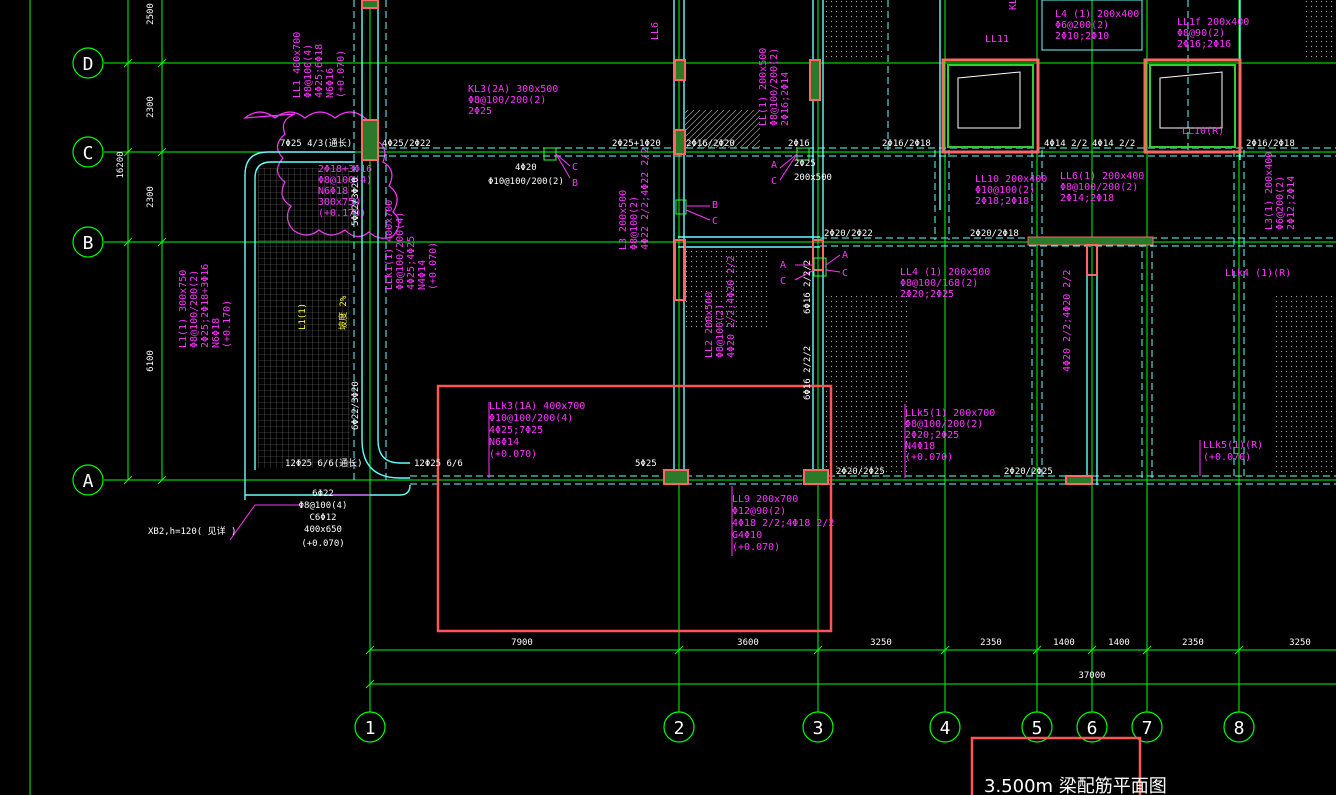 The image size is (1336, 795). I want to click on rebar-c-6: 2Φ16/2Φ18, so click(906, 144).